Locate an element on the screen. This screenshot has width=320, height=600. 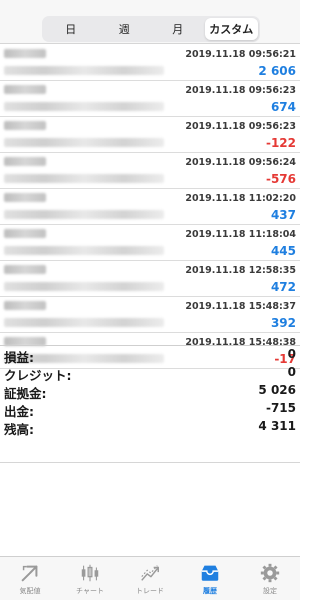
summary-value: 4 311 is located at coordinates (277, 426).